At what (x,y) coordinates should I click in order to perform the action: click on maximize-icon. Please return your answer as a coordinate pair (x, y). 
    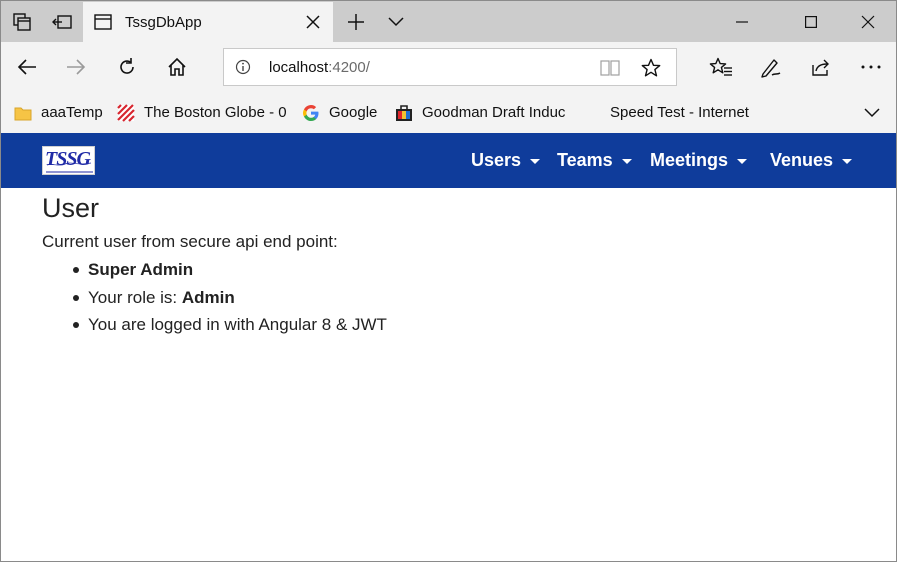
    Looking at the image, I should click on (811, 21).